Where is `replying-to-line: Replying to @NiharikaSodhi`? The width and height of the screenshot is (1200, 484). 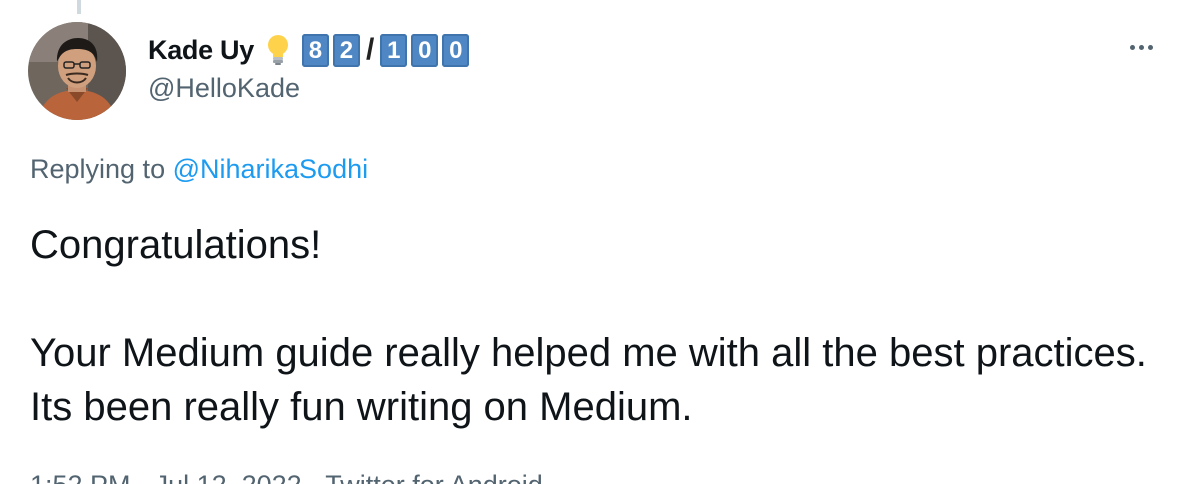
replying-to-line: Replying to @NiharikaSodhi is located at coordinates (199, 169).